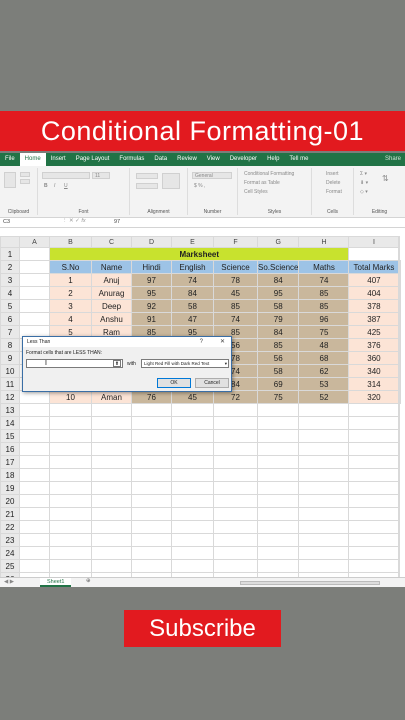 The width and height of the screenshot is (405, 720). I want to click on data-cell: 95, so click(278, 293).